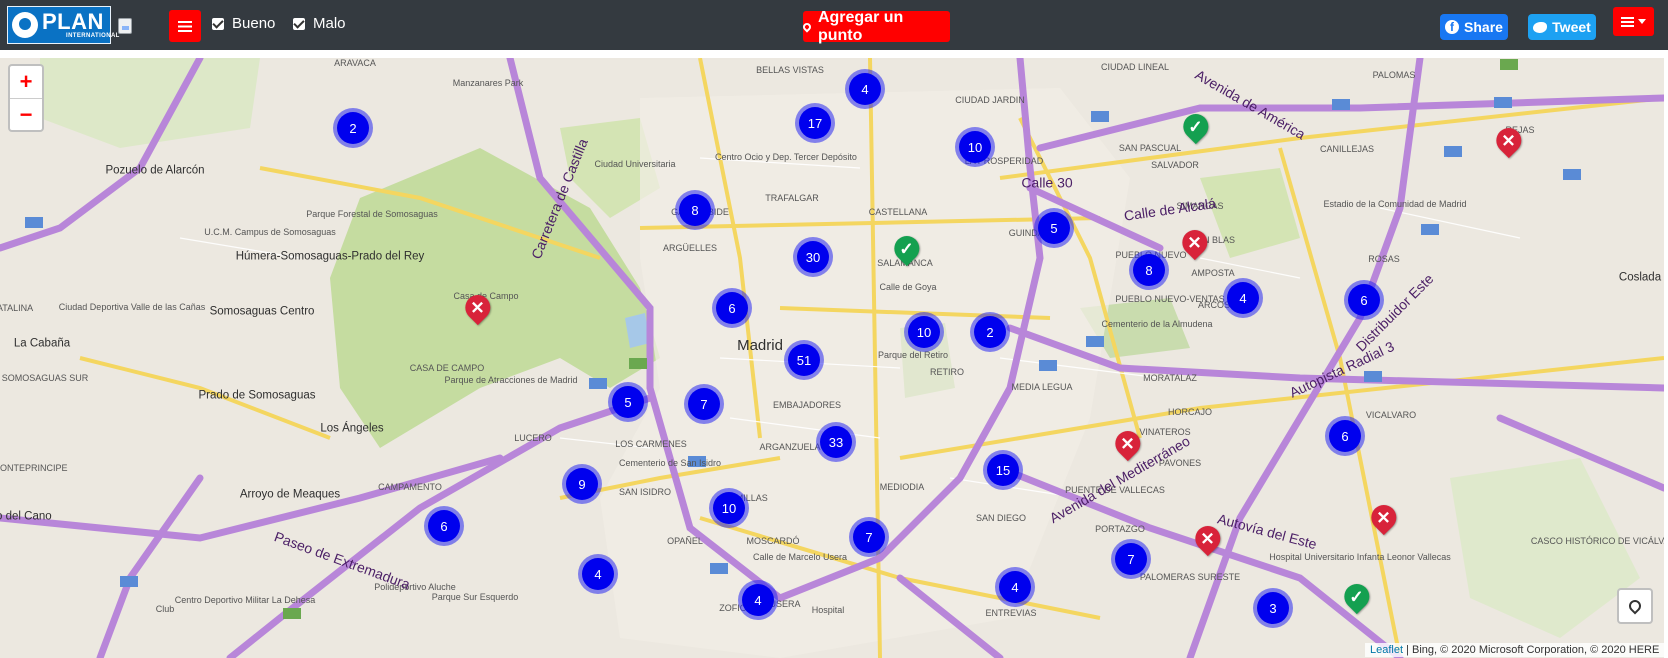 The width and height of the screenshot is (1668, 658). What do you see at coordinates (372, 214) in the screenshot?
I see `map-label: Parque Forestal de Somosaguas` at bounding box center [372, 214].